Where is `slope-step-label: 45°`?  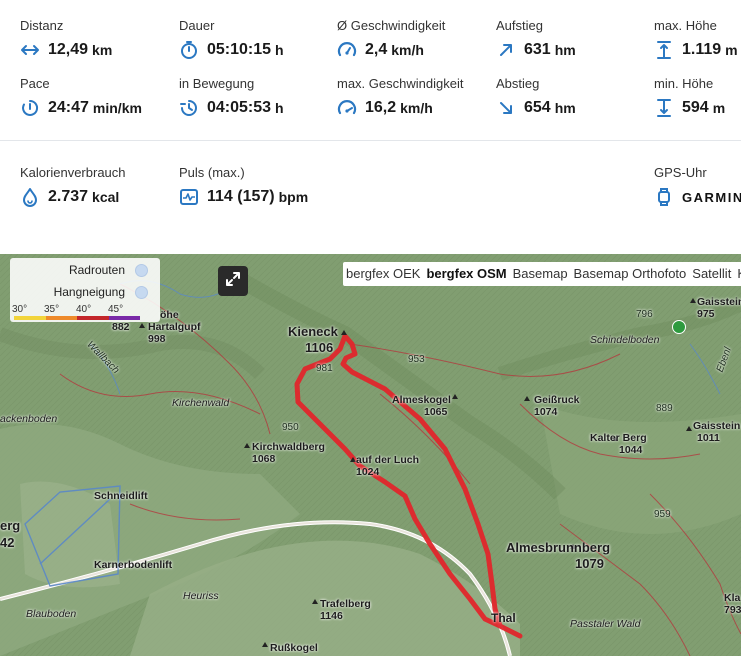 slope-step-label: 45° is located at coordinates (116, 309).